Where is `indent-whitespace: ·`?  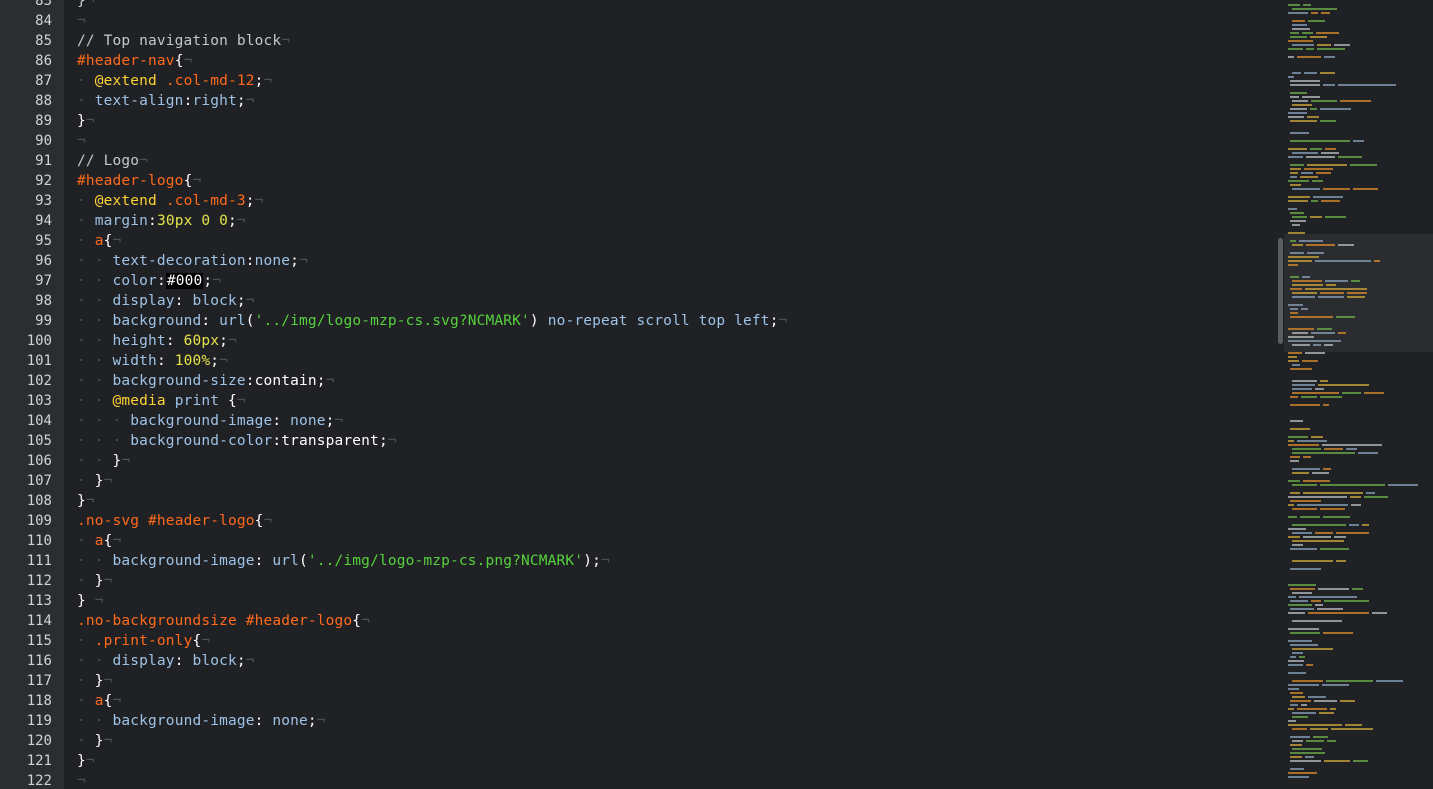
indent-whitespace: · is located at coordinates (86, 641).